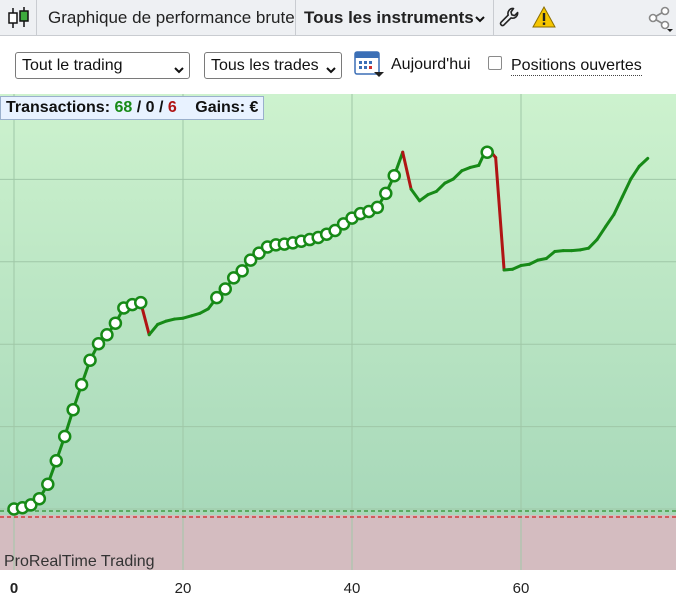 This screenshot has height=598, width=676. Describe the element at coordinates (544, 16) in the screenshot. I see `warning-icon` at that location.